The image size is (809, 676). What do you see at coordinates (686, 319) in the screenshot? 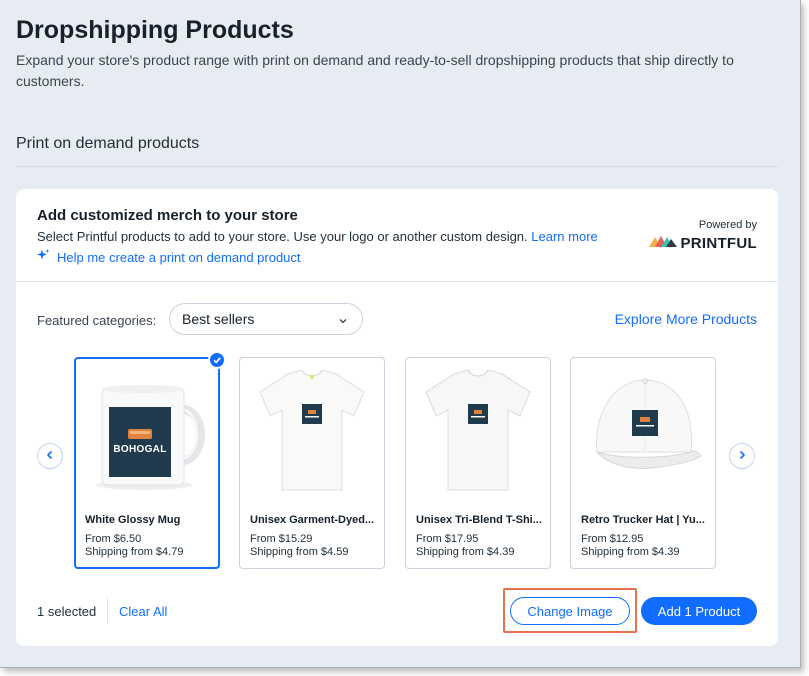
I see `explore-more-products-link: Explore More Products` at bounding box center [686, 319].